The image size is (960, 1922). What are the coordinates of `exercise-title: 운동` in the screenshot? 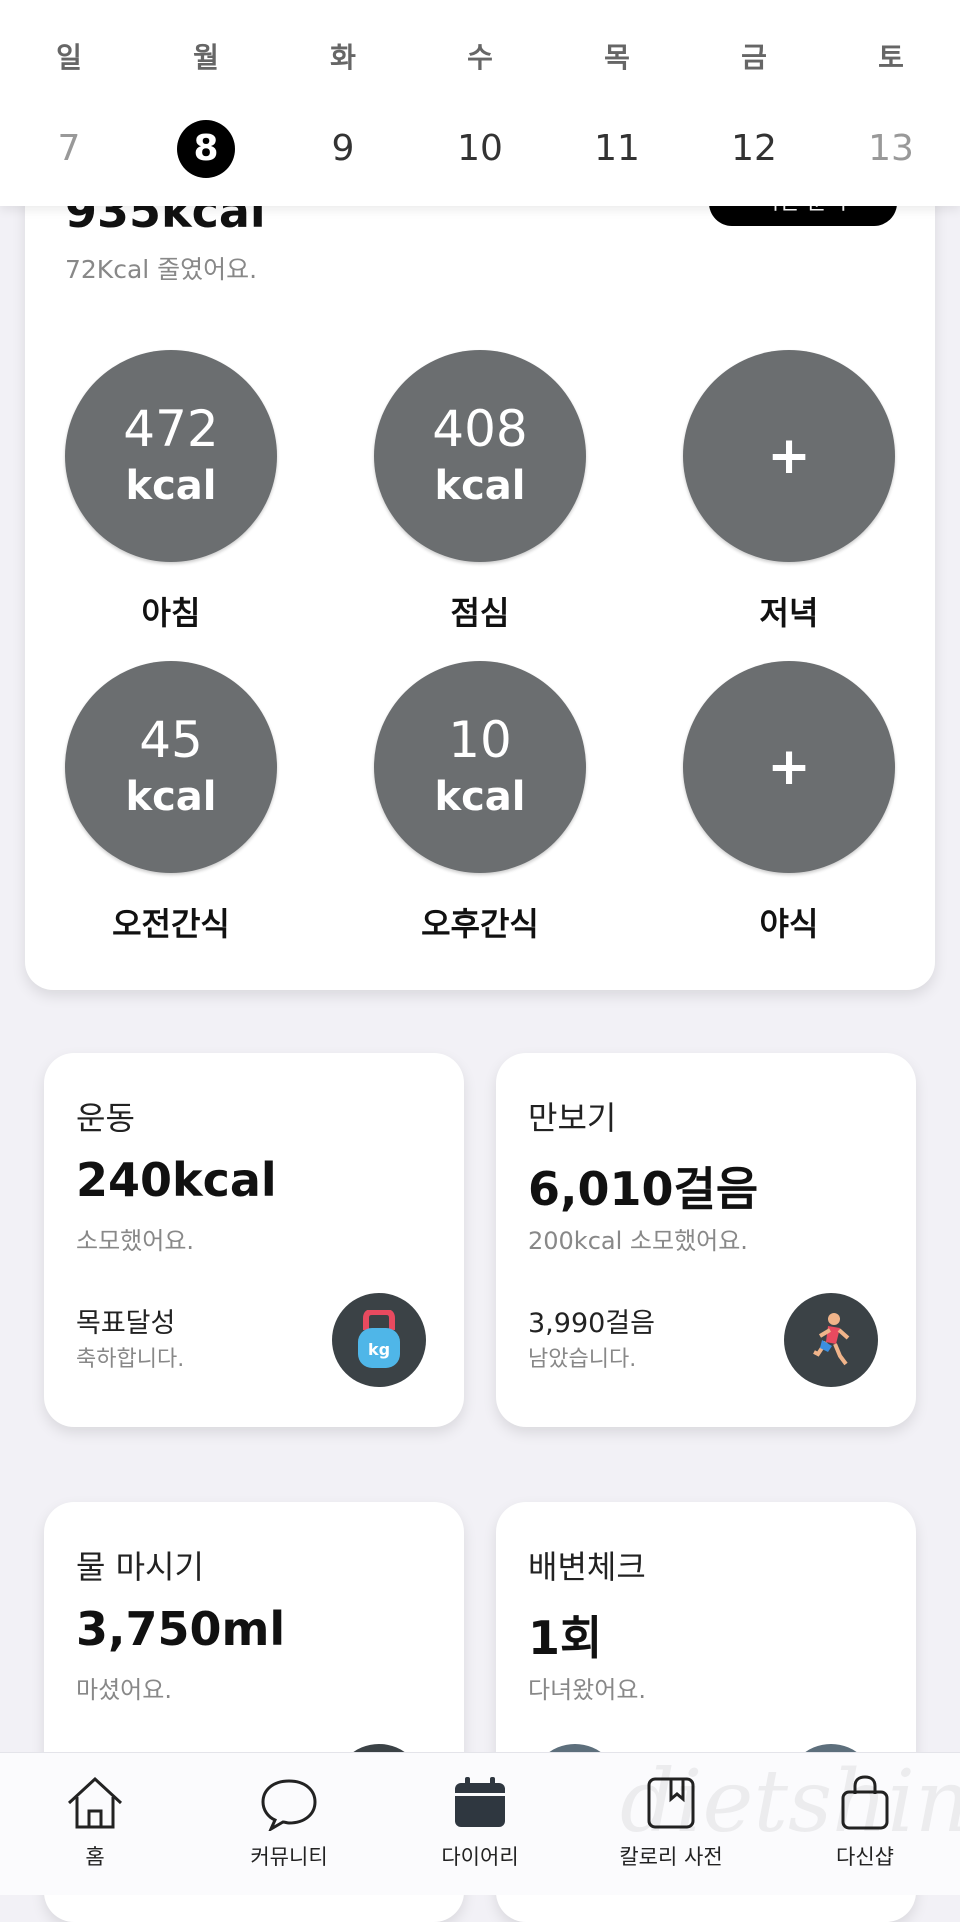 It's located at (105, 1118).